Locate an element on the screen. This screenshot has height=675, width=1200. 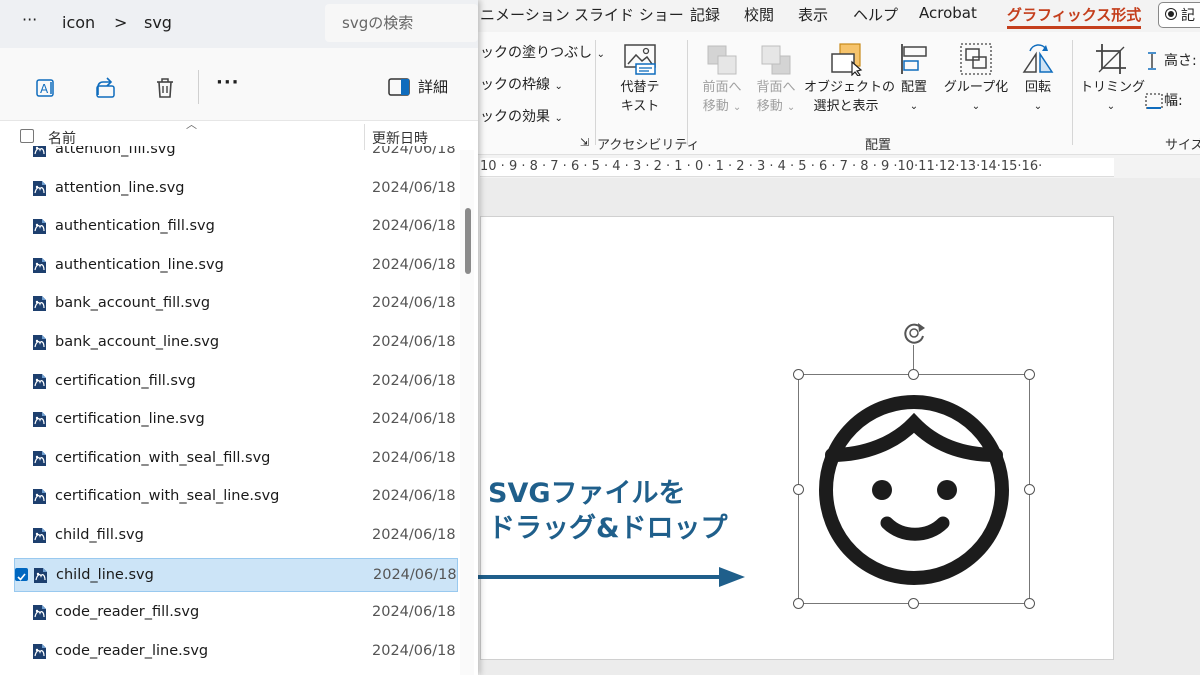
selection-pane-button: オブジェクトの 選択と表示 is located at coordinates (850, 79).